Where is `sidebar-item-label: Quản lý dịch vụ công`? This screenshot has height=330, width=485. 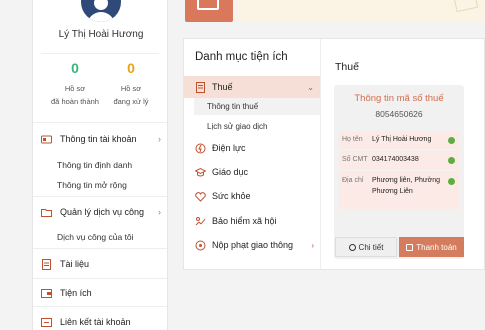 sidebar-item-label: Quản lý dịch vụ công is located at coordinates (102, 212).